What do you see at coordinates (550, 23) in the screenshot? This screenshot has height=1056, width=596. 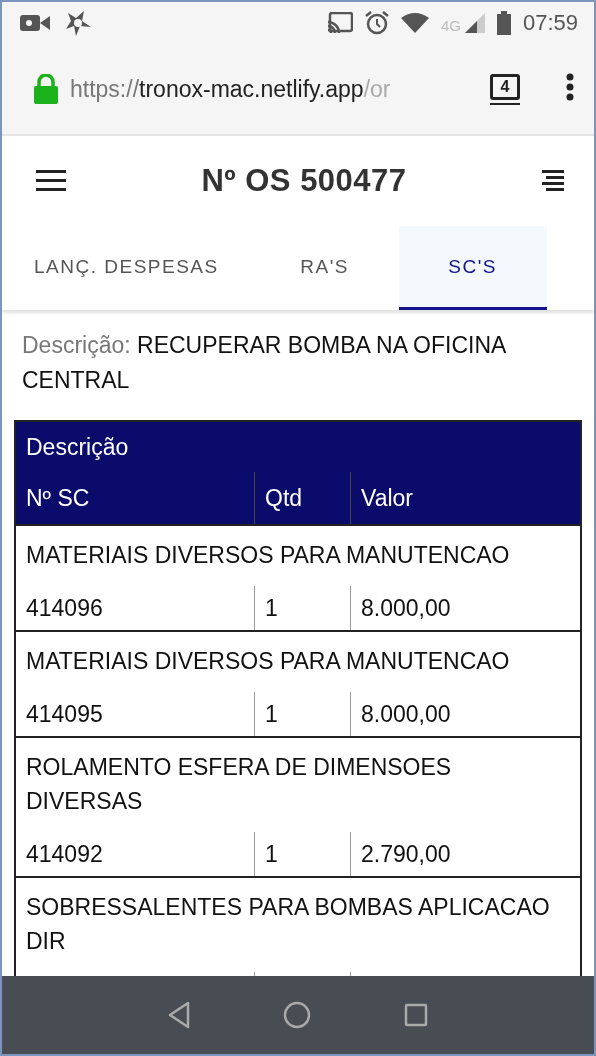 I see `clock-time: 07:59` at bounding box center [550, 23].